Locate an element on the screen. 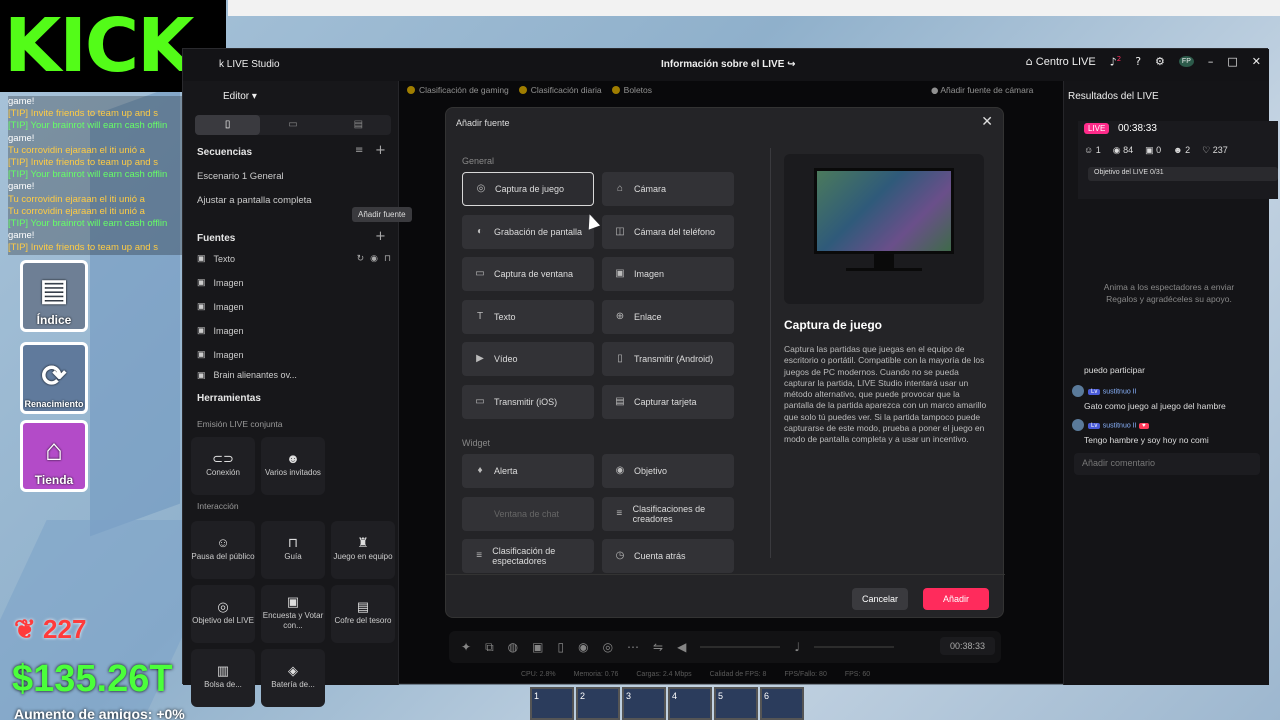 The image size is (1280, 720). avatar: FP is located at coordinates (1186, 62).